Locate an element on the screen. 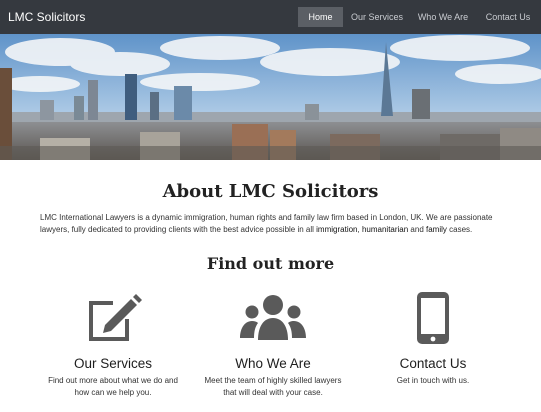 Image resolution: width=541 pixels, height=412 pixels. nav-who-we-are: Who We Are is located at coordinates (443, 17).